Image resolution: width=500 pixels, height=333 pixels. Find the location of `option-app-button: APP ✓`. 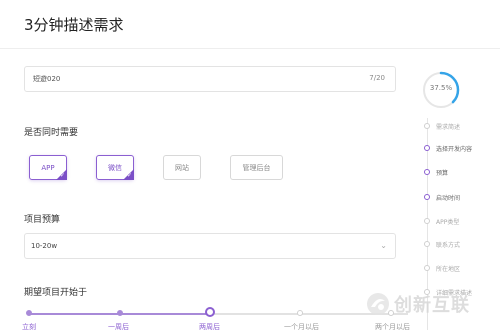

option-app-button: APP ✓ is located at coordinates (48, 167).